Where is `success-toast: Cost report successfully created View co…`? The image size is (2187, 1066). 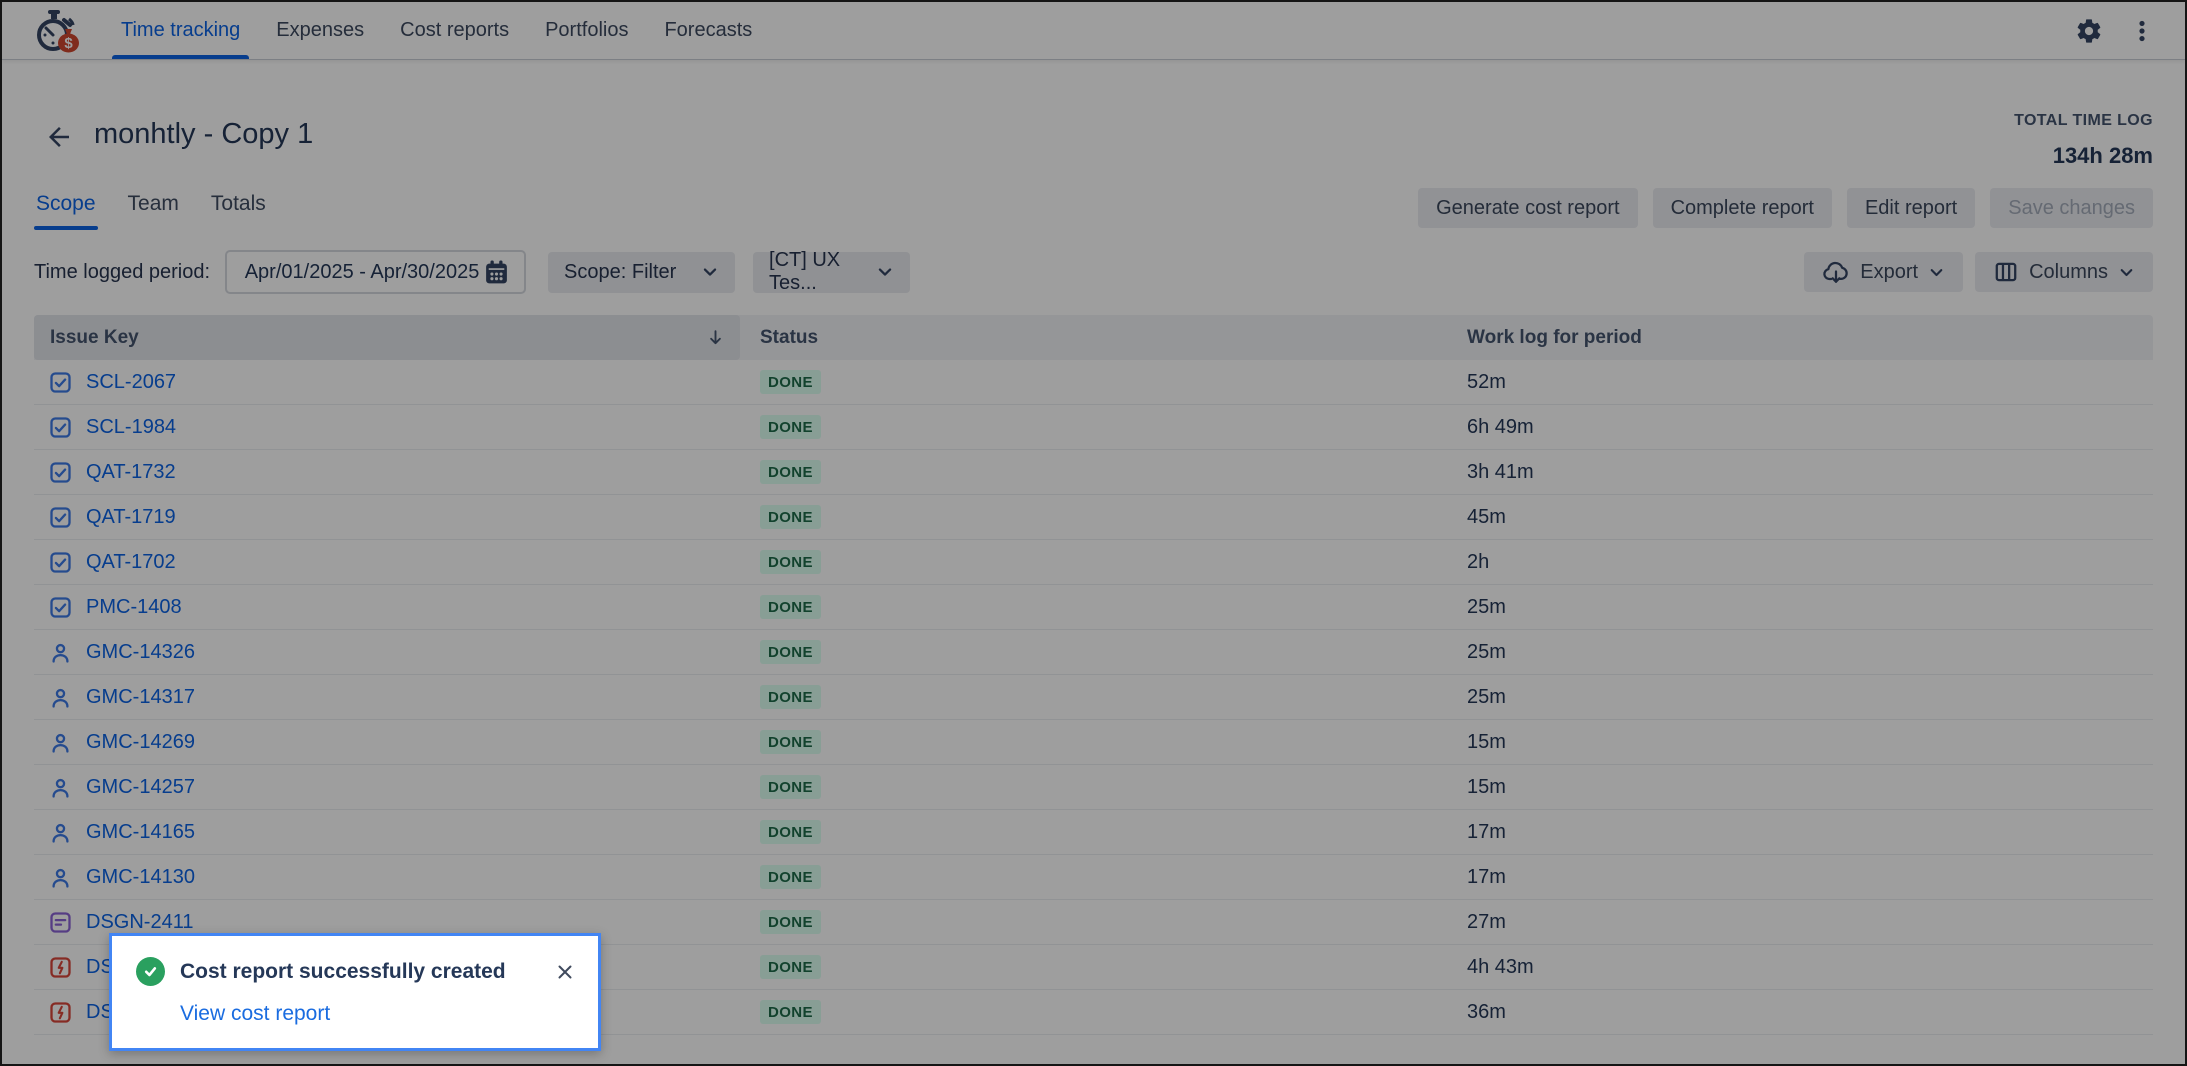
success-toast: Cost report successfully created View co… is located at coordinates (355, 992).